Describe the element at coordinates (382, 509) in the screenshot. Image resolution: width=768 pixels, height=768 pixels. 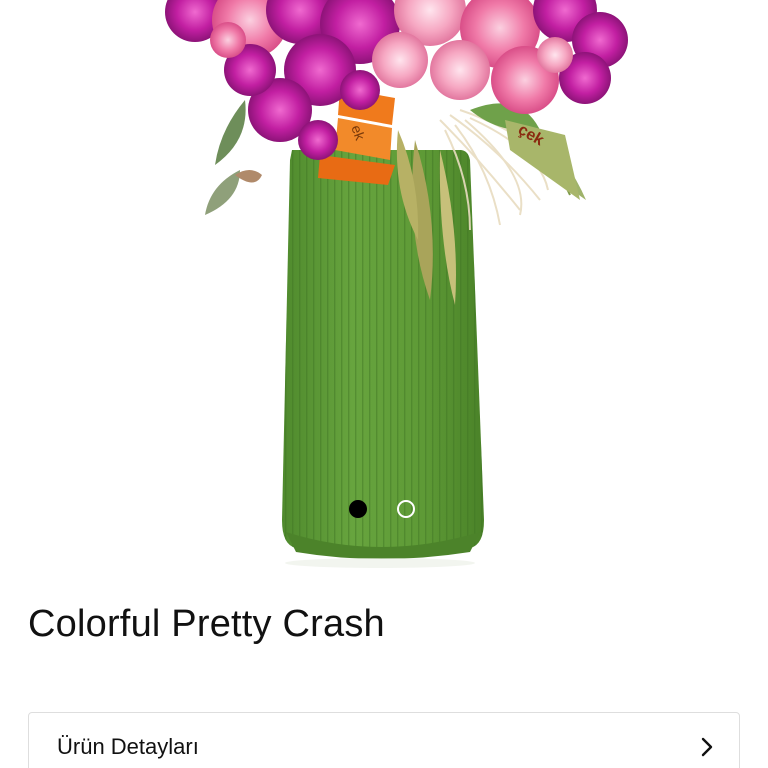
I see `carousel-indicator` at that location.